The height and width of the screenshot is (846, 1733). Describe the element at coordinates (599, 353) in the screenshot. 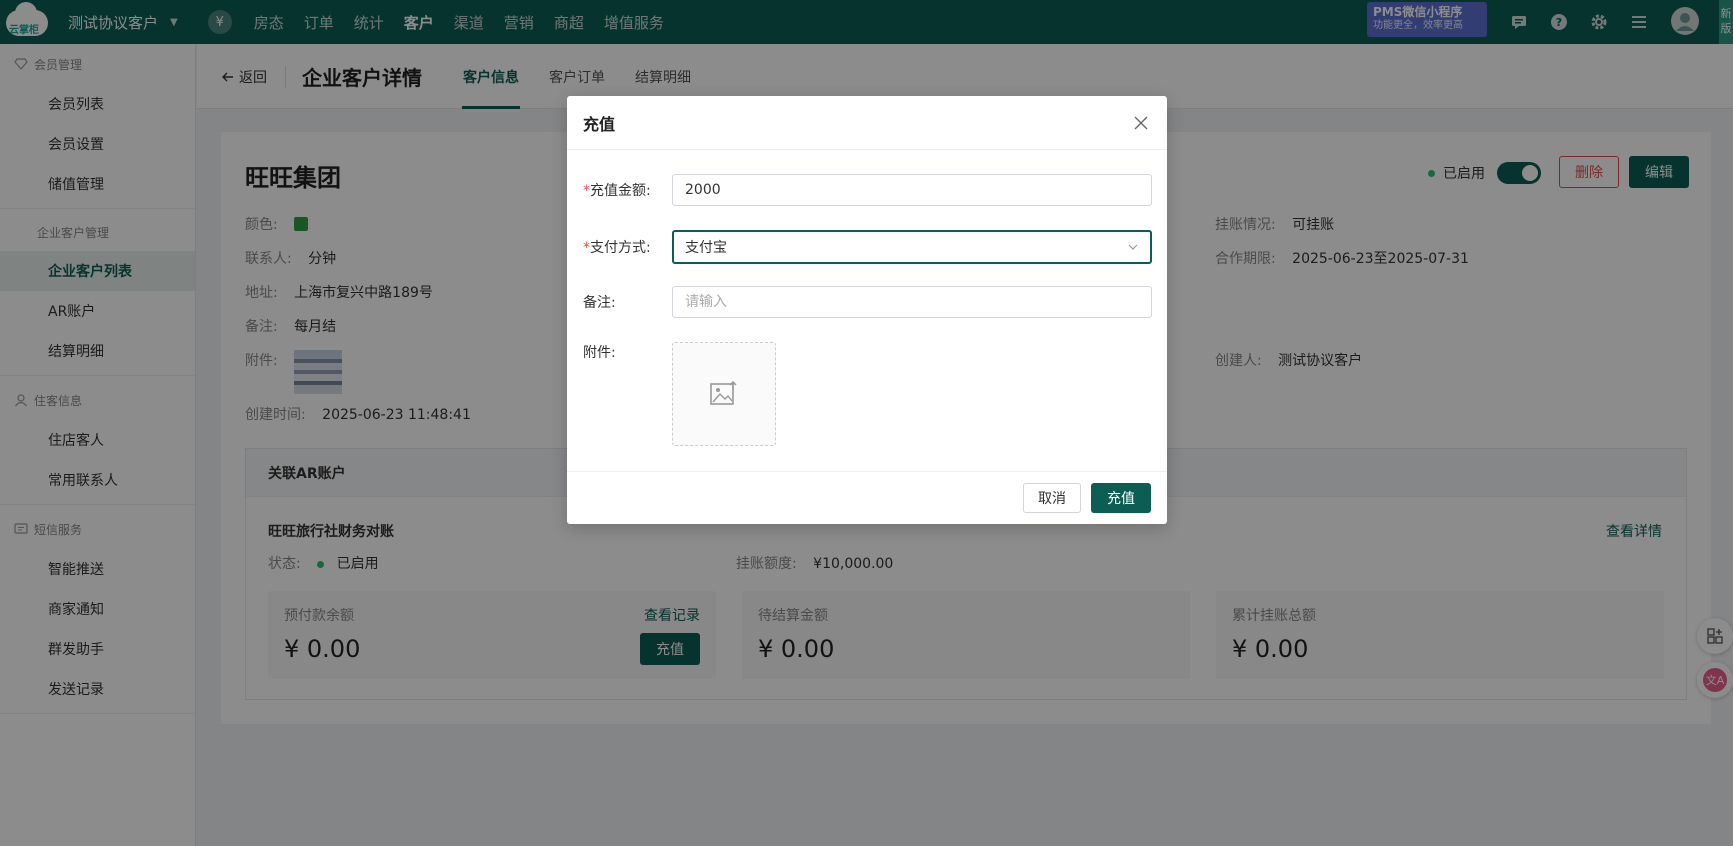

I see `attachment-label: 附件:` at that location.